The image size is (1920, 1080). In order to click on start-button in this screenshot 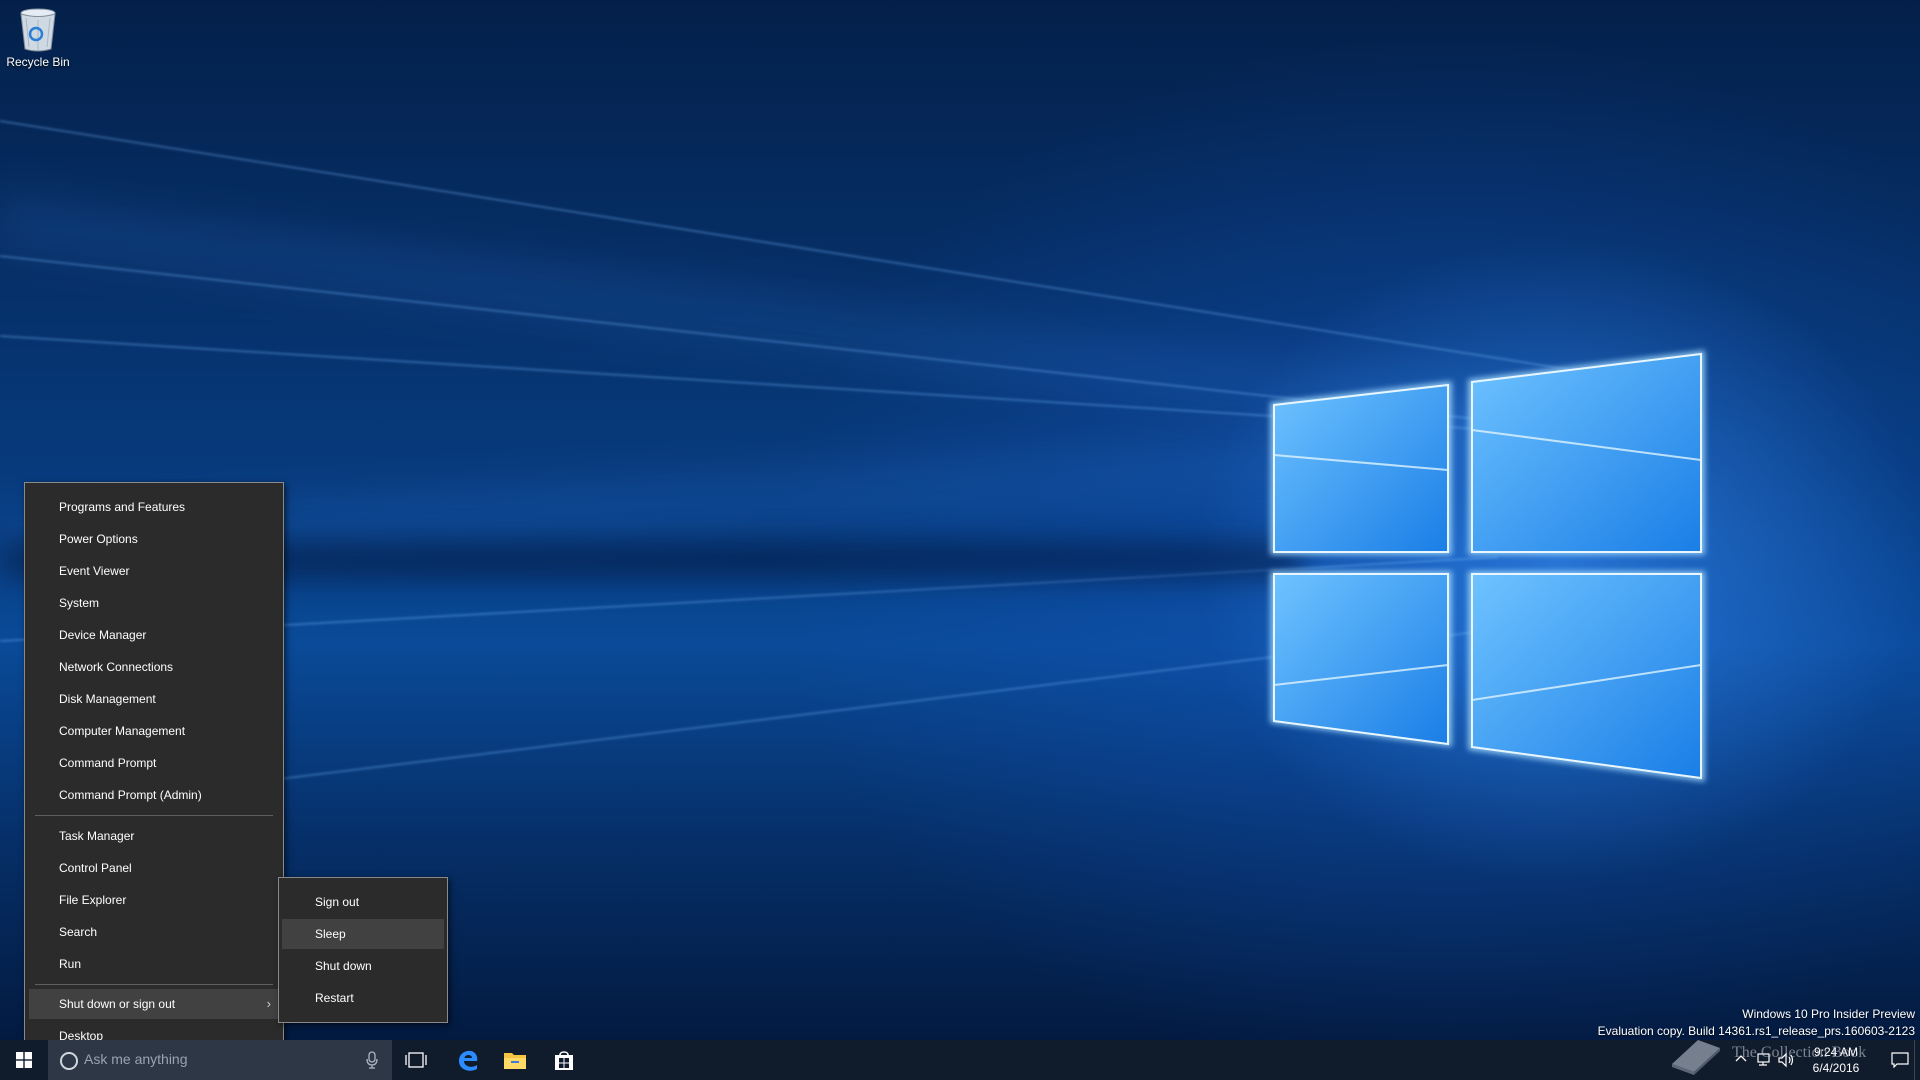, I will do `click(24, 1060)`.